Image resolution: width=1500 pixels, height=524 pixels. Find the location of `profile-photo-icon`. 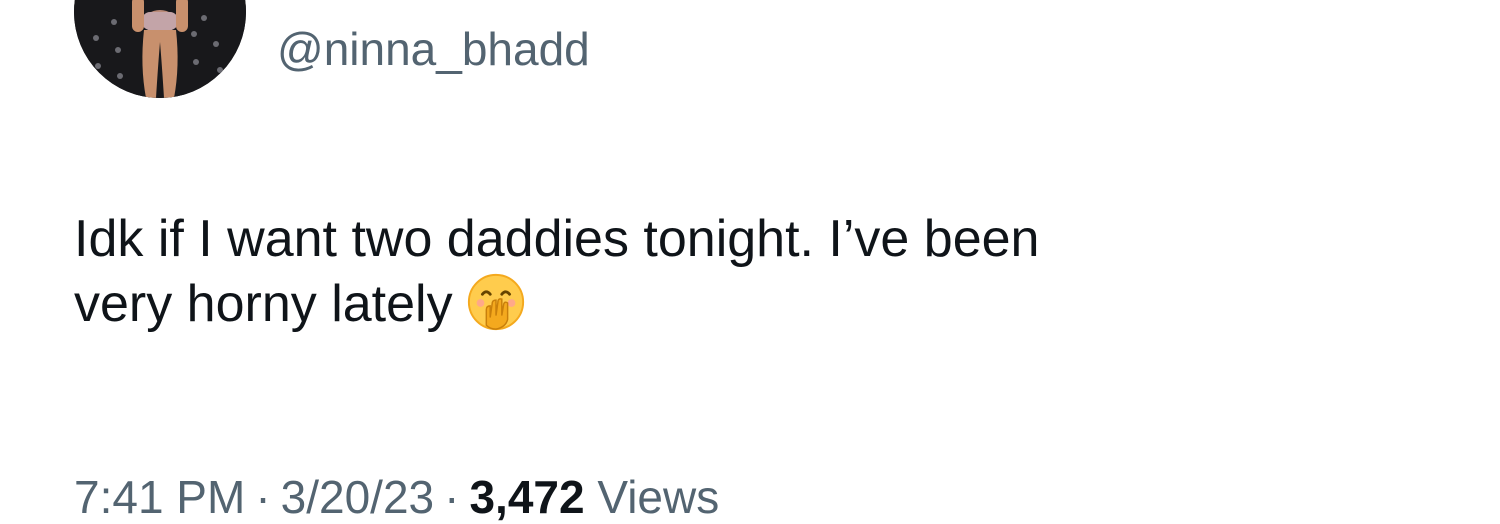

profile-photo-icon is located at coordinates (160, 49).